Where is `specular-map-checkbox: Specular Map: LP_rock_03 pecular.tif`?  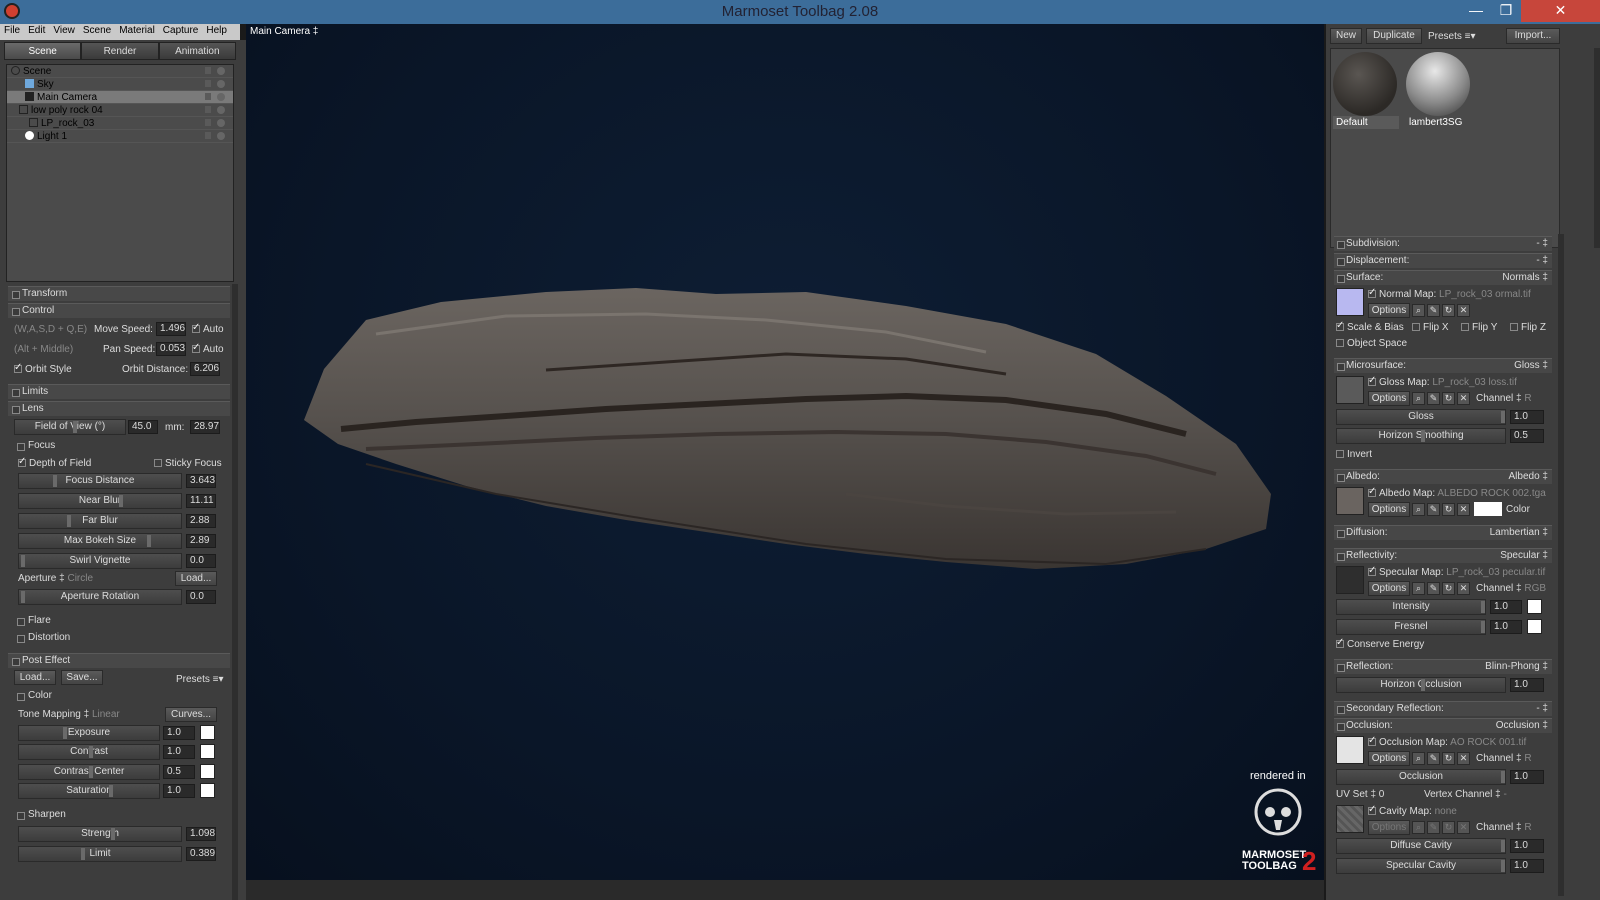 specular-map-checkbox: Specular Map: LP_rock_03 pecular.tif is located at coordinates (1456, 571).